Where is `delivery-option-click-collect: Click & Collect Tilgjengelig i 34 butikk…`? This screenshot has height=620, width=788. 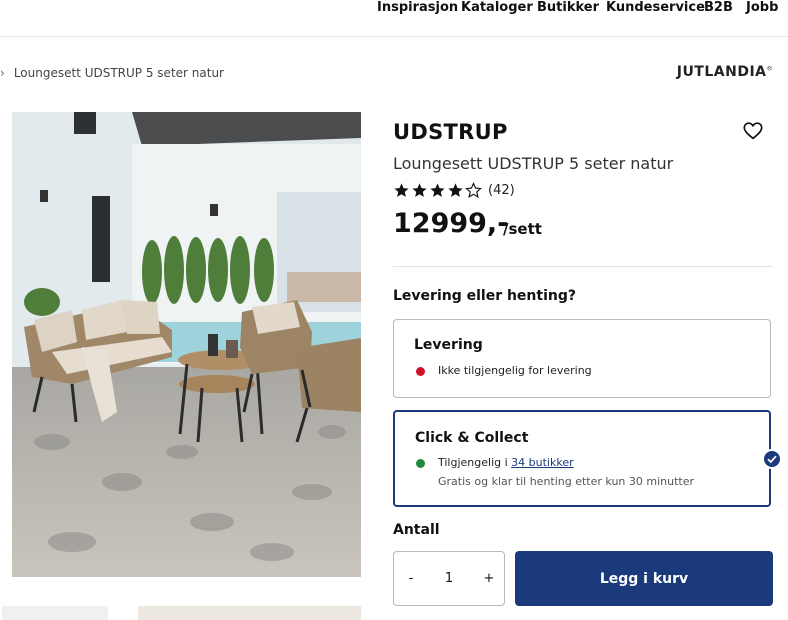 delivery-option-click-collect: Click & Collect Tilgjengelig i 34 butikk… is located at coordinates (582, 458).